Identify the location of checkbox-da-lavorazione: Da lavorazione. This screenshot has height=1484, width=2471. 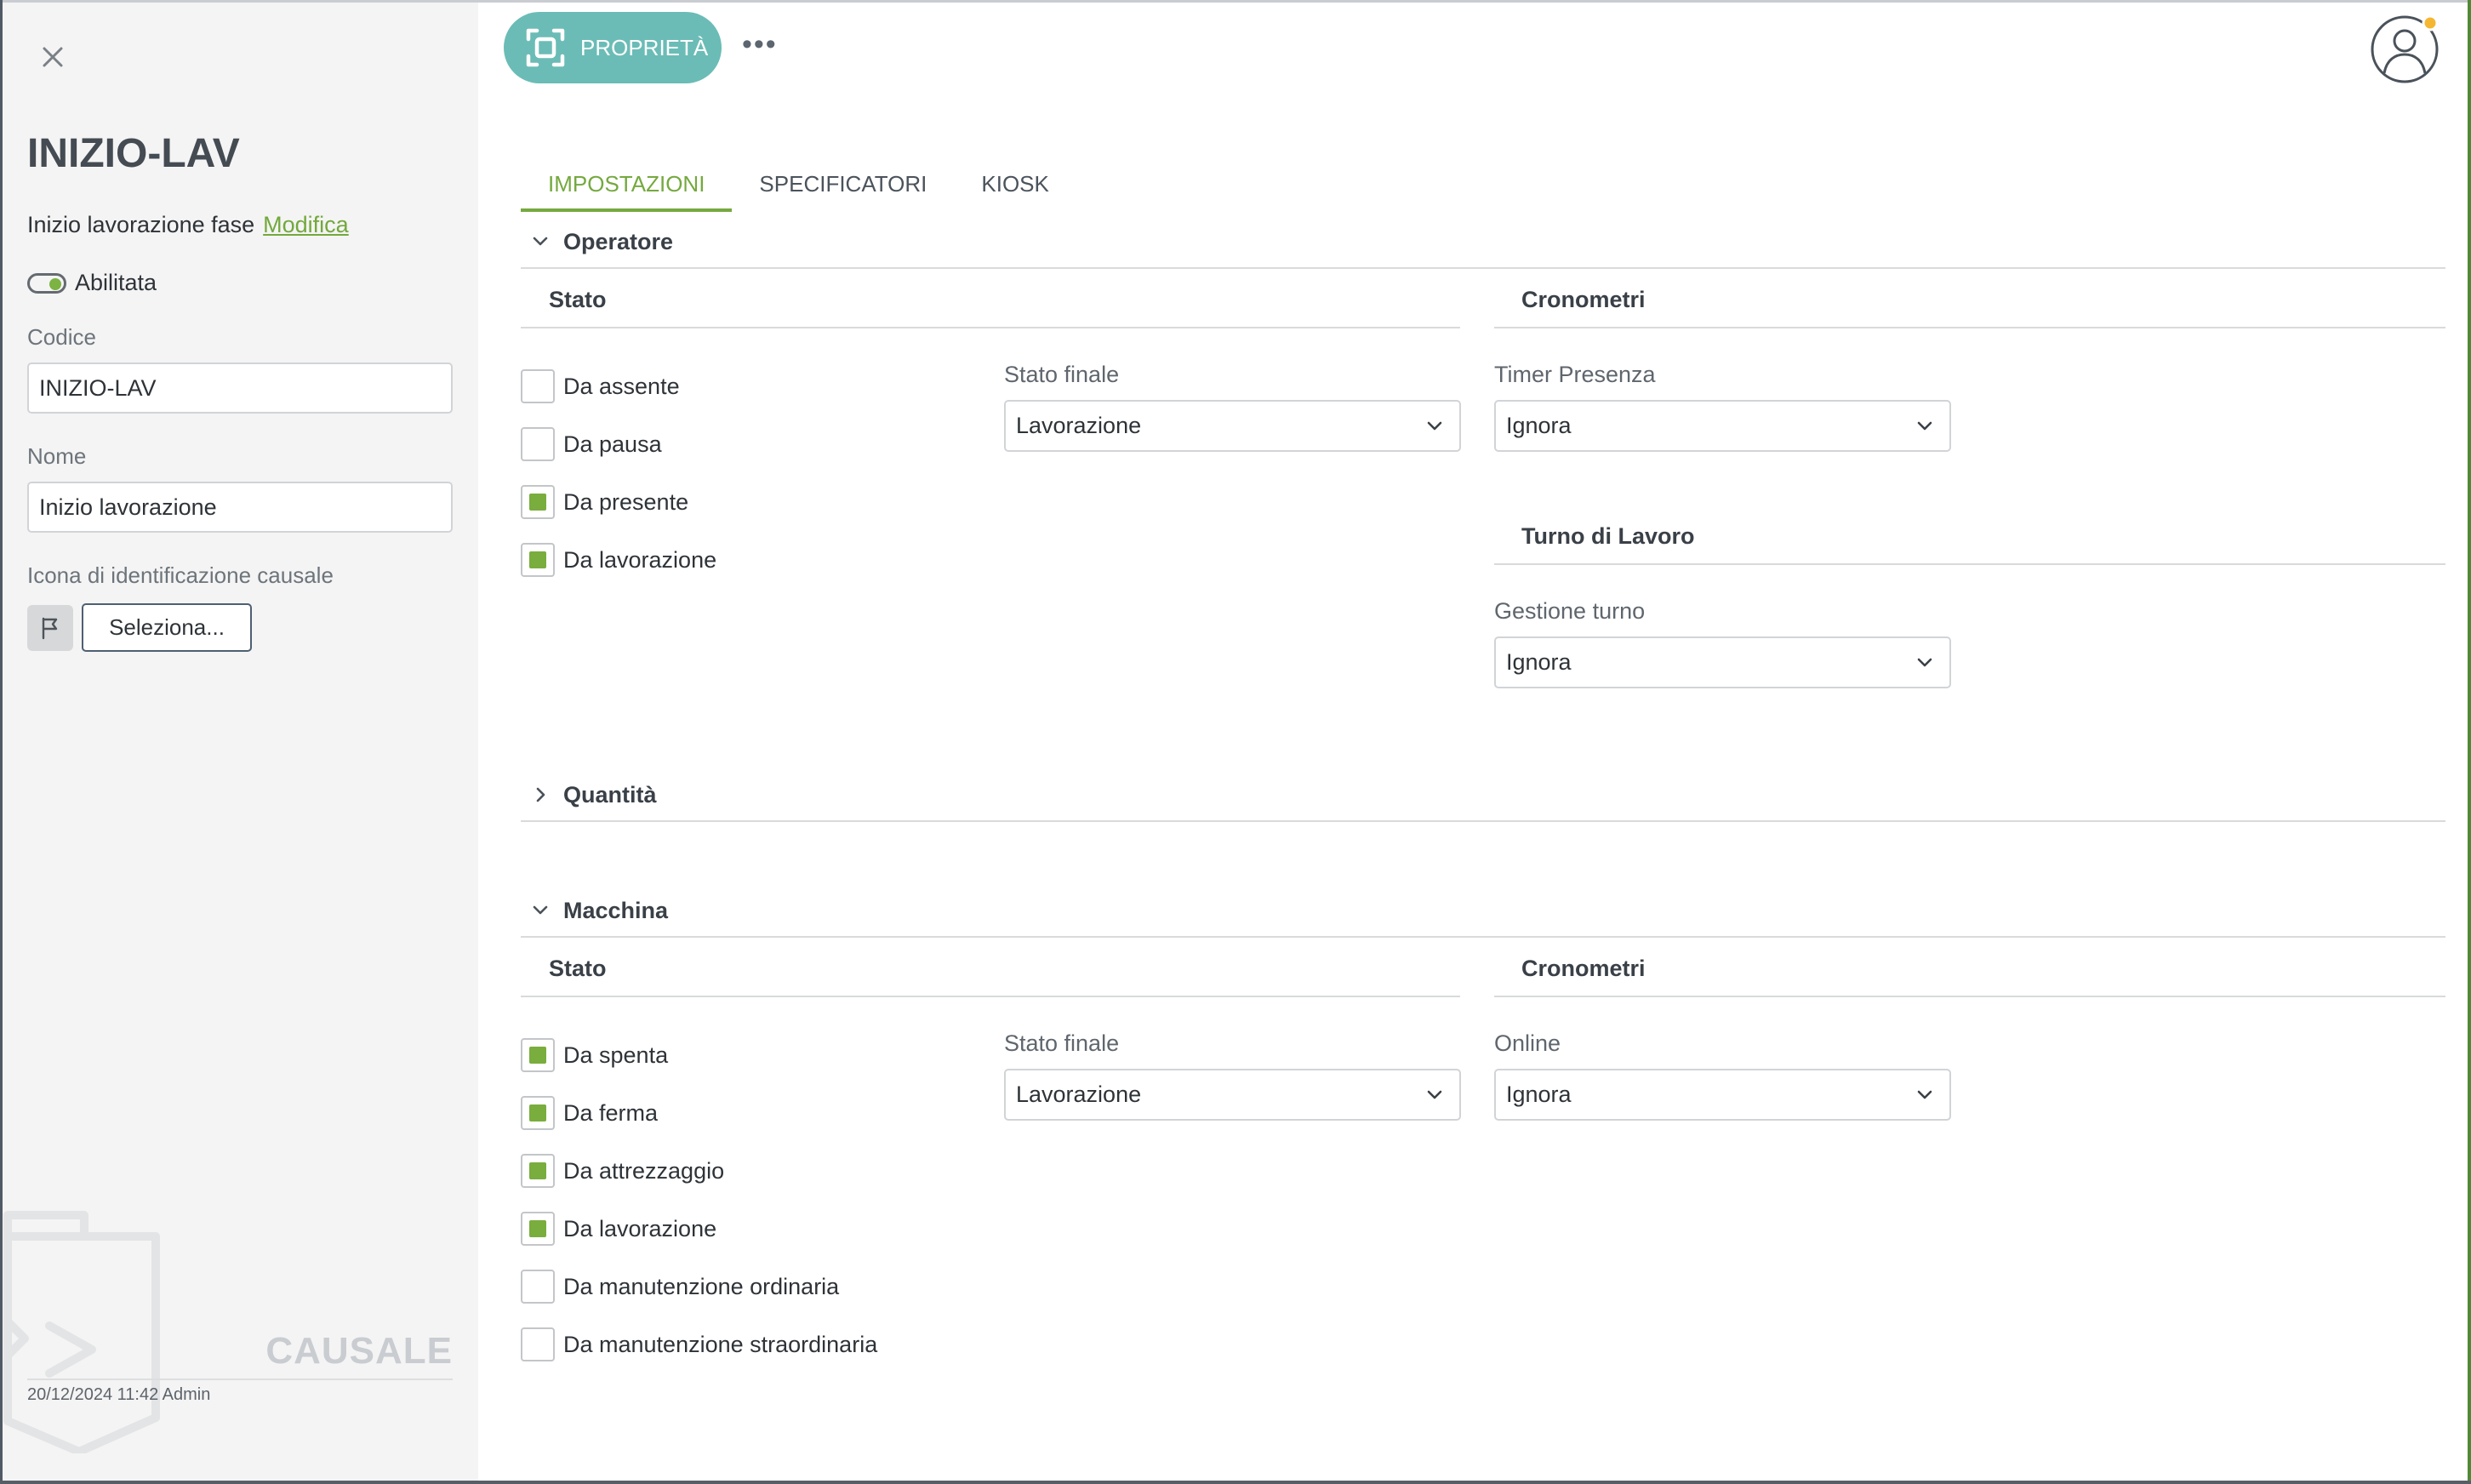
(618, 560).